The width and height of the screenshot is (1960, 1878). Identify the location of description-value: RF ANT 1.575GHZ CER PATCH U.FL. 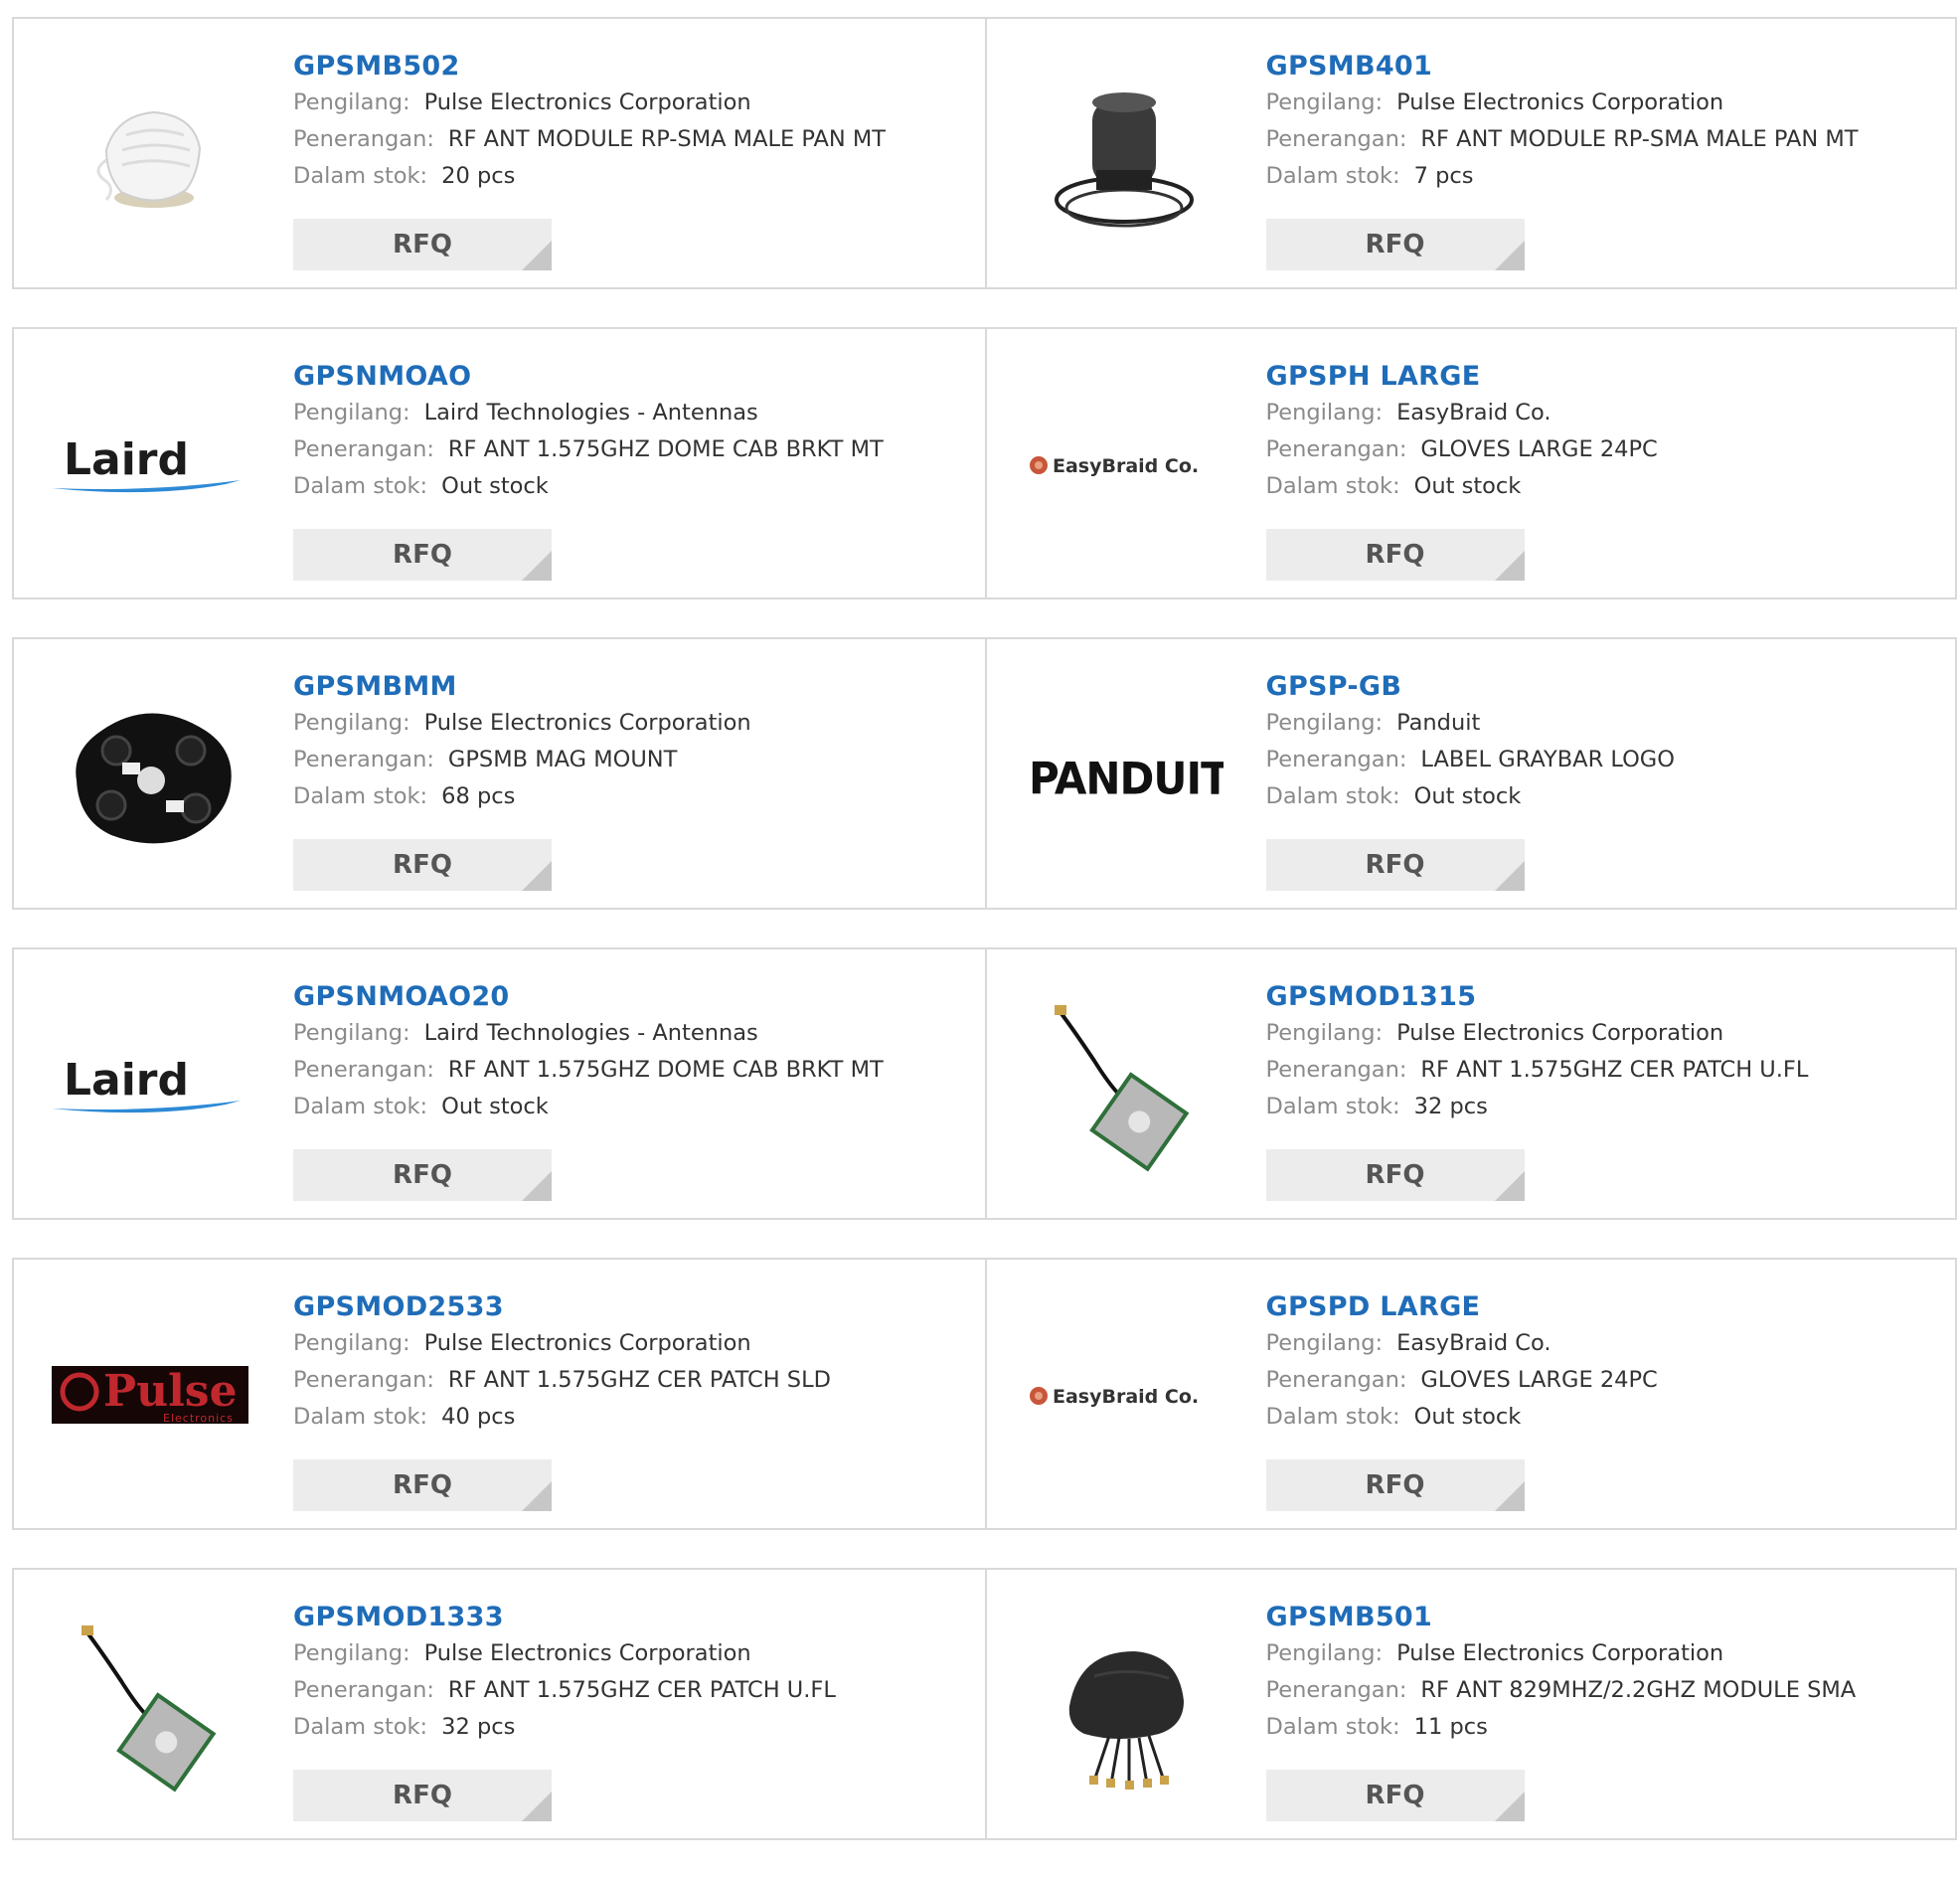
(1615, 1070).